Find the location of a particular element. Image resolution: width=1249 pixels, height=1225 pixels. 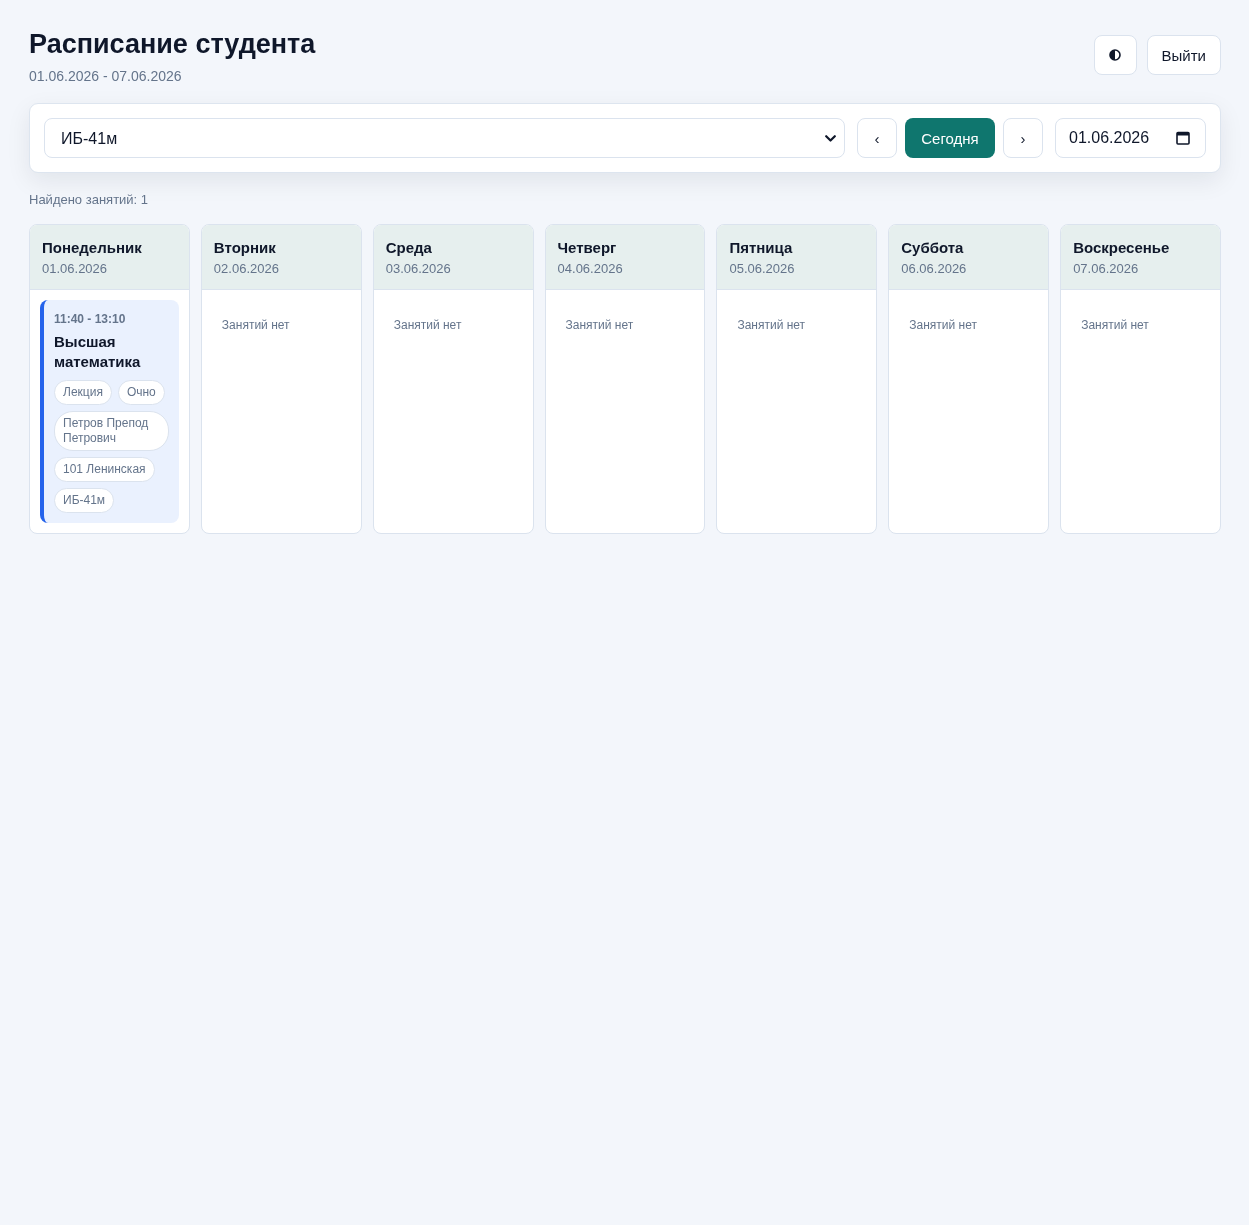

theme-toggle-button is located at coordinates (1115, 55).